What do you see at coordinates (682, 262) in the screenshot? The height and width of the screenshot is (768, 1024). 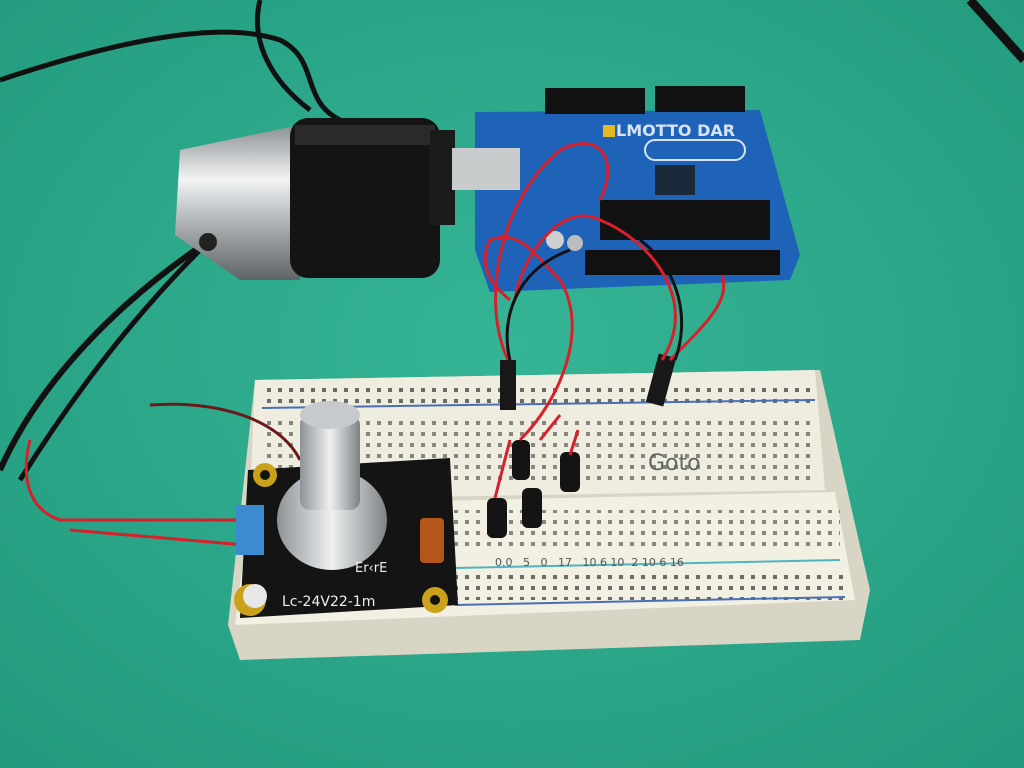 I see `header-pins-bottom` at bounding box center [682, 262].